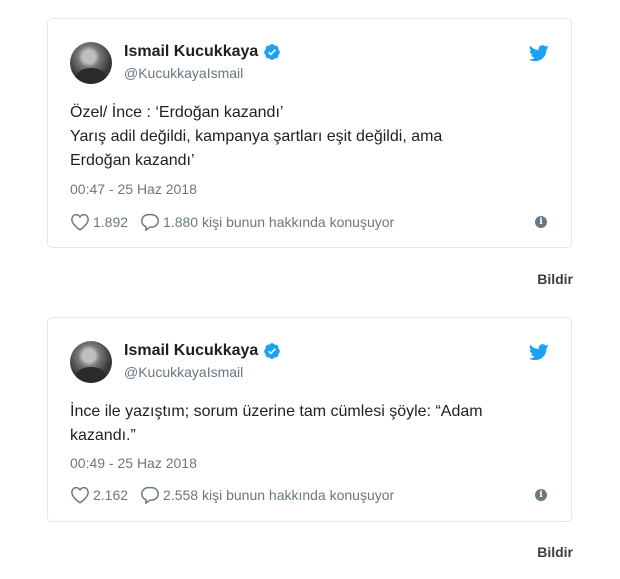 The image size is (620, 579). I want to click on tweet-text-line: kazandı.”, so click(103, 435).